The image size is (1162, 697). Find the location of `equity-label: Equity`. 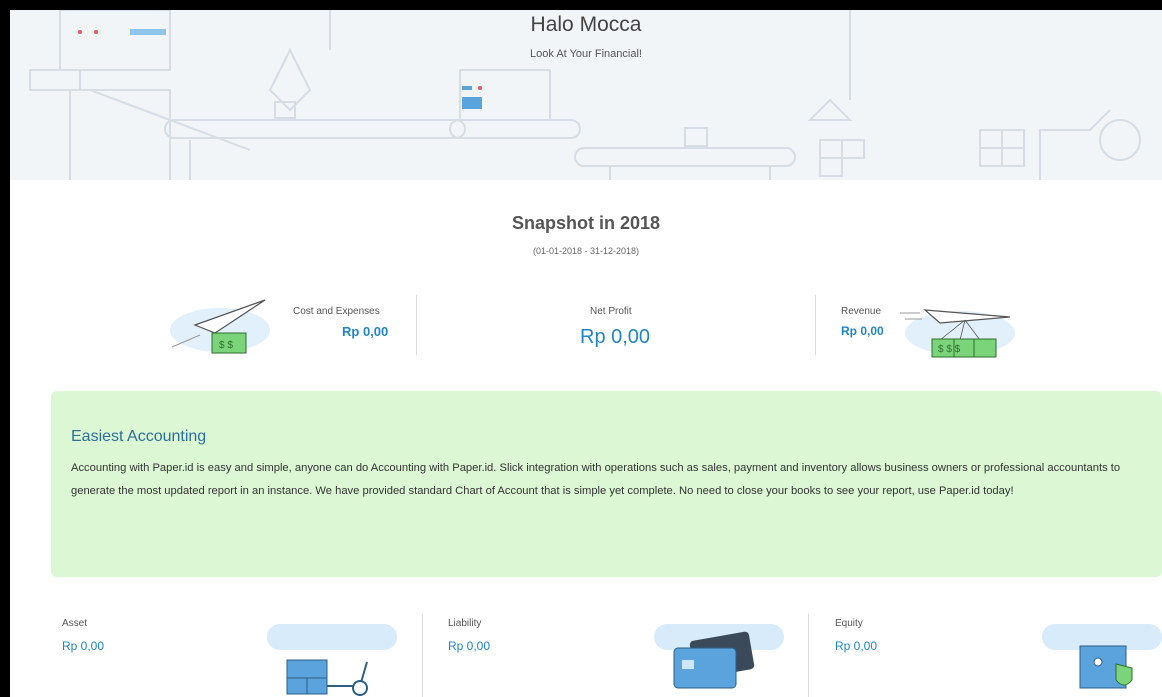

equity-label: Equity is located at coordinates (849, 623).